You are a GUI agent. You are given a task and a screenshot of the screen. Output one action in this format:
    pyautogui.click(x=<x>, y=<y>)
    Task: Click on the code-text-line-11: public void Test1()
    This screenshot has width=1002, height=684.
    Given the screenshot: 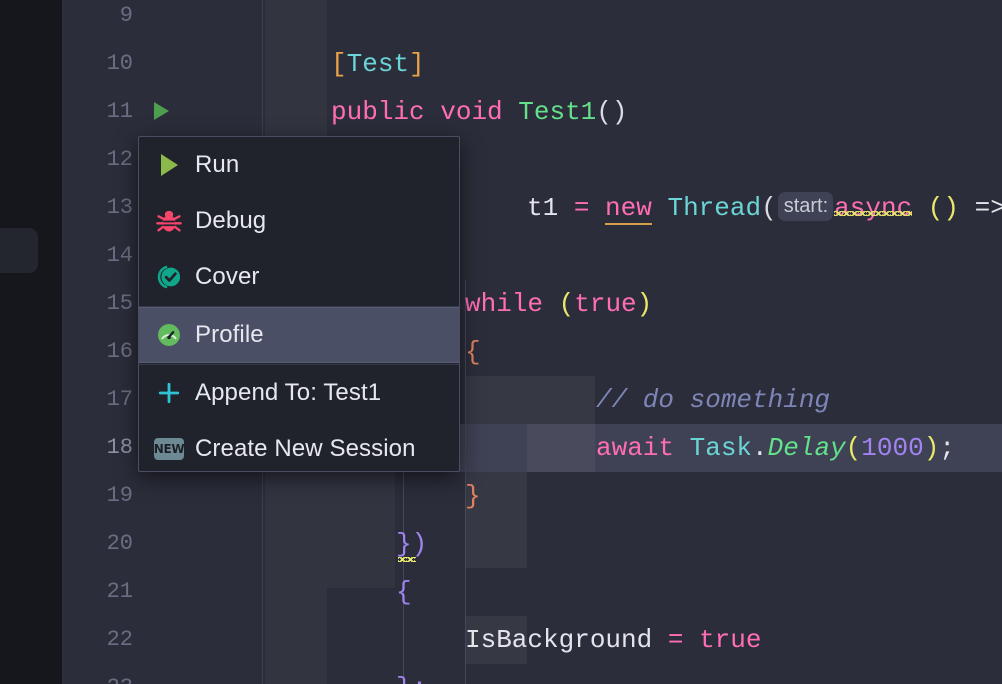 What is the action you would take?
    pyautogui.click(x=479, y=112)
    